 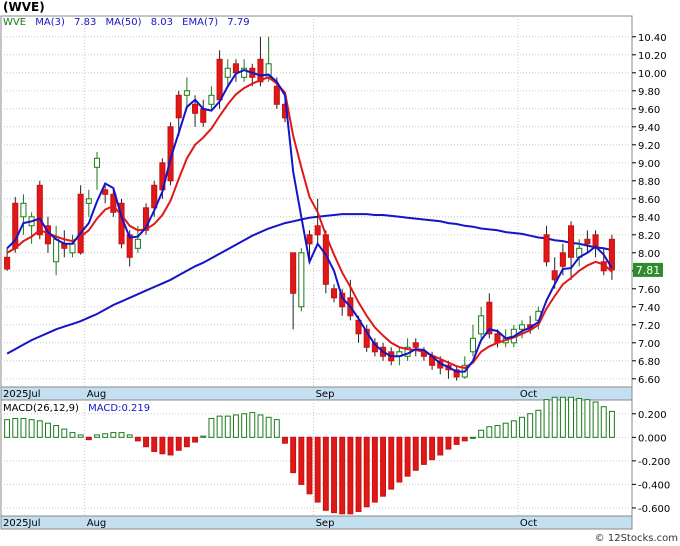 I want to click on price-tick-label: 10.40, so click(x=652, y=38).